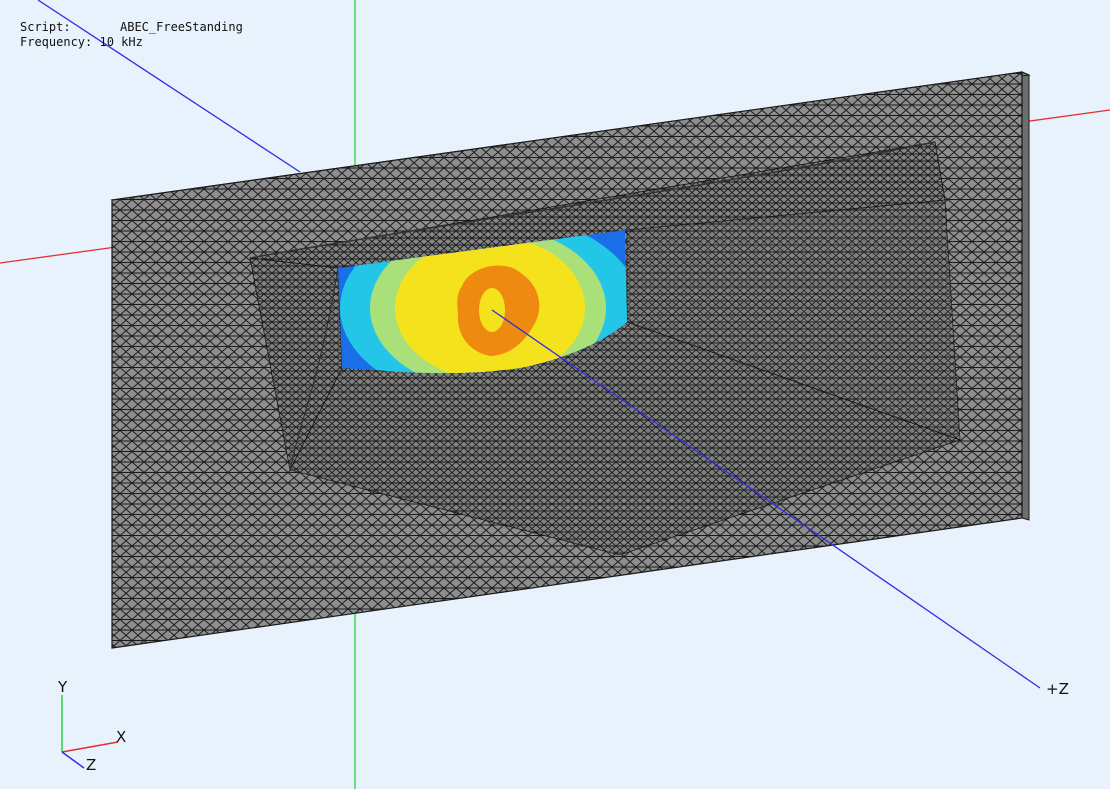 The height and width of the screenshot is (789, 1110). I want to click on triad-y-label: Y, so click(62, 687).